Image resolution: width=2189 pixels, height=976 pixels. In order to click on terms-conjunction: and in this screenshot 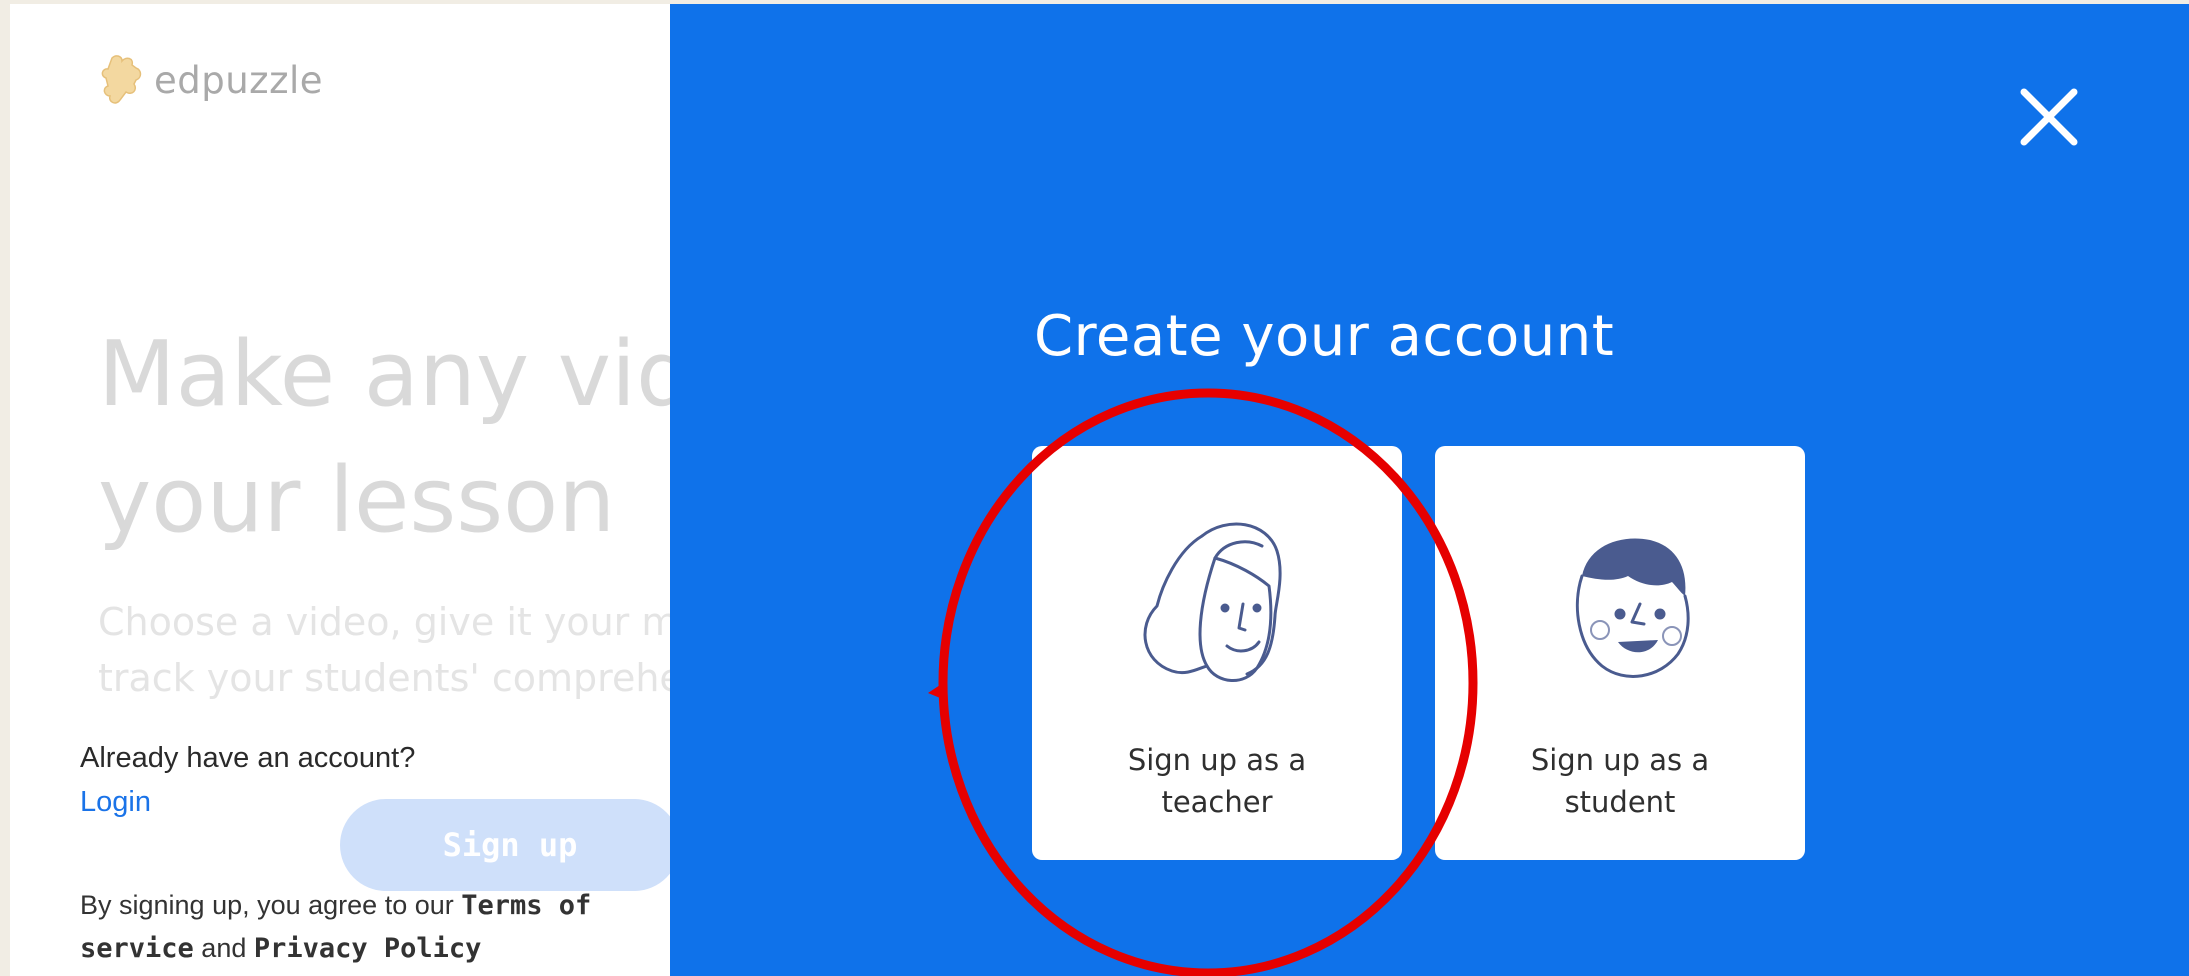, I will do `click(223, 948)`.